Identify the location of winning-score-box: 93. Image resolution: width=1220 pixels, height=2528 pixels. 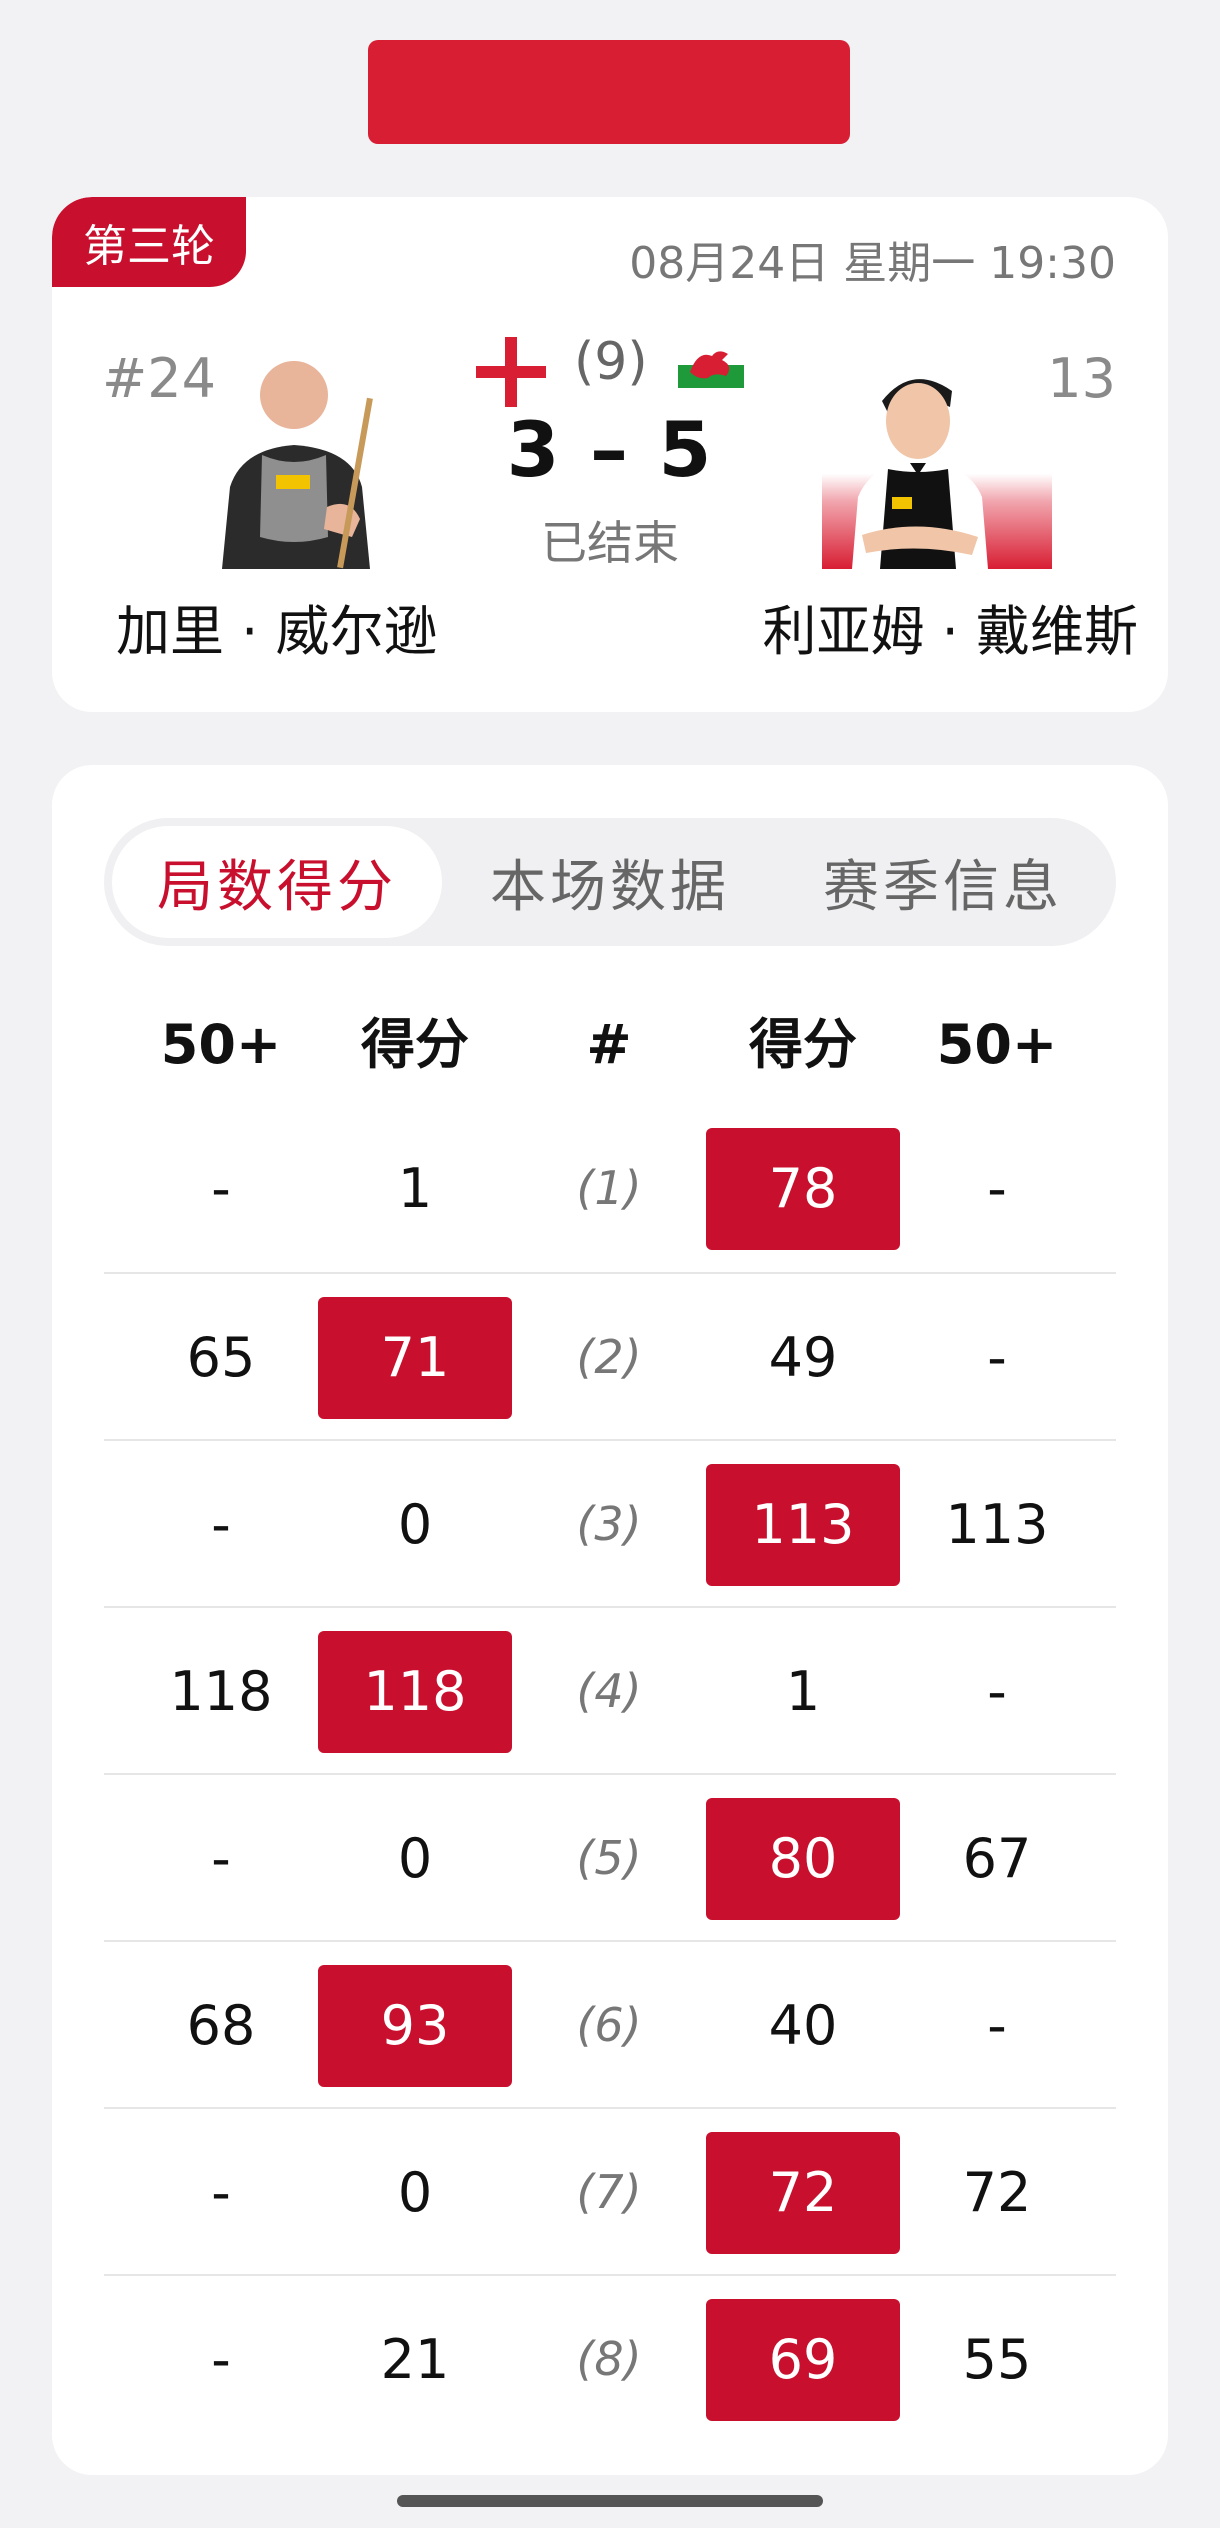
(415, 2026).